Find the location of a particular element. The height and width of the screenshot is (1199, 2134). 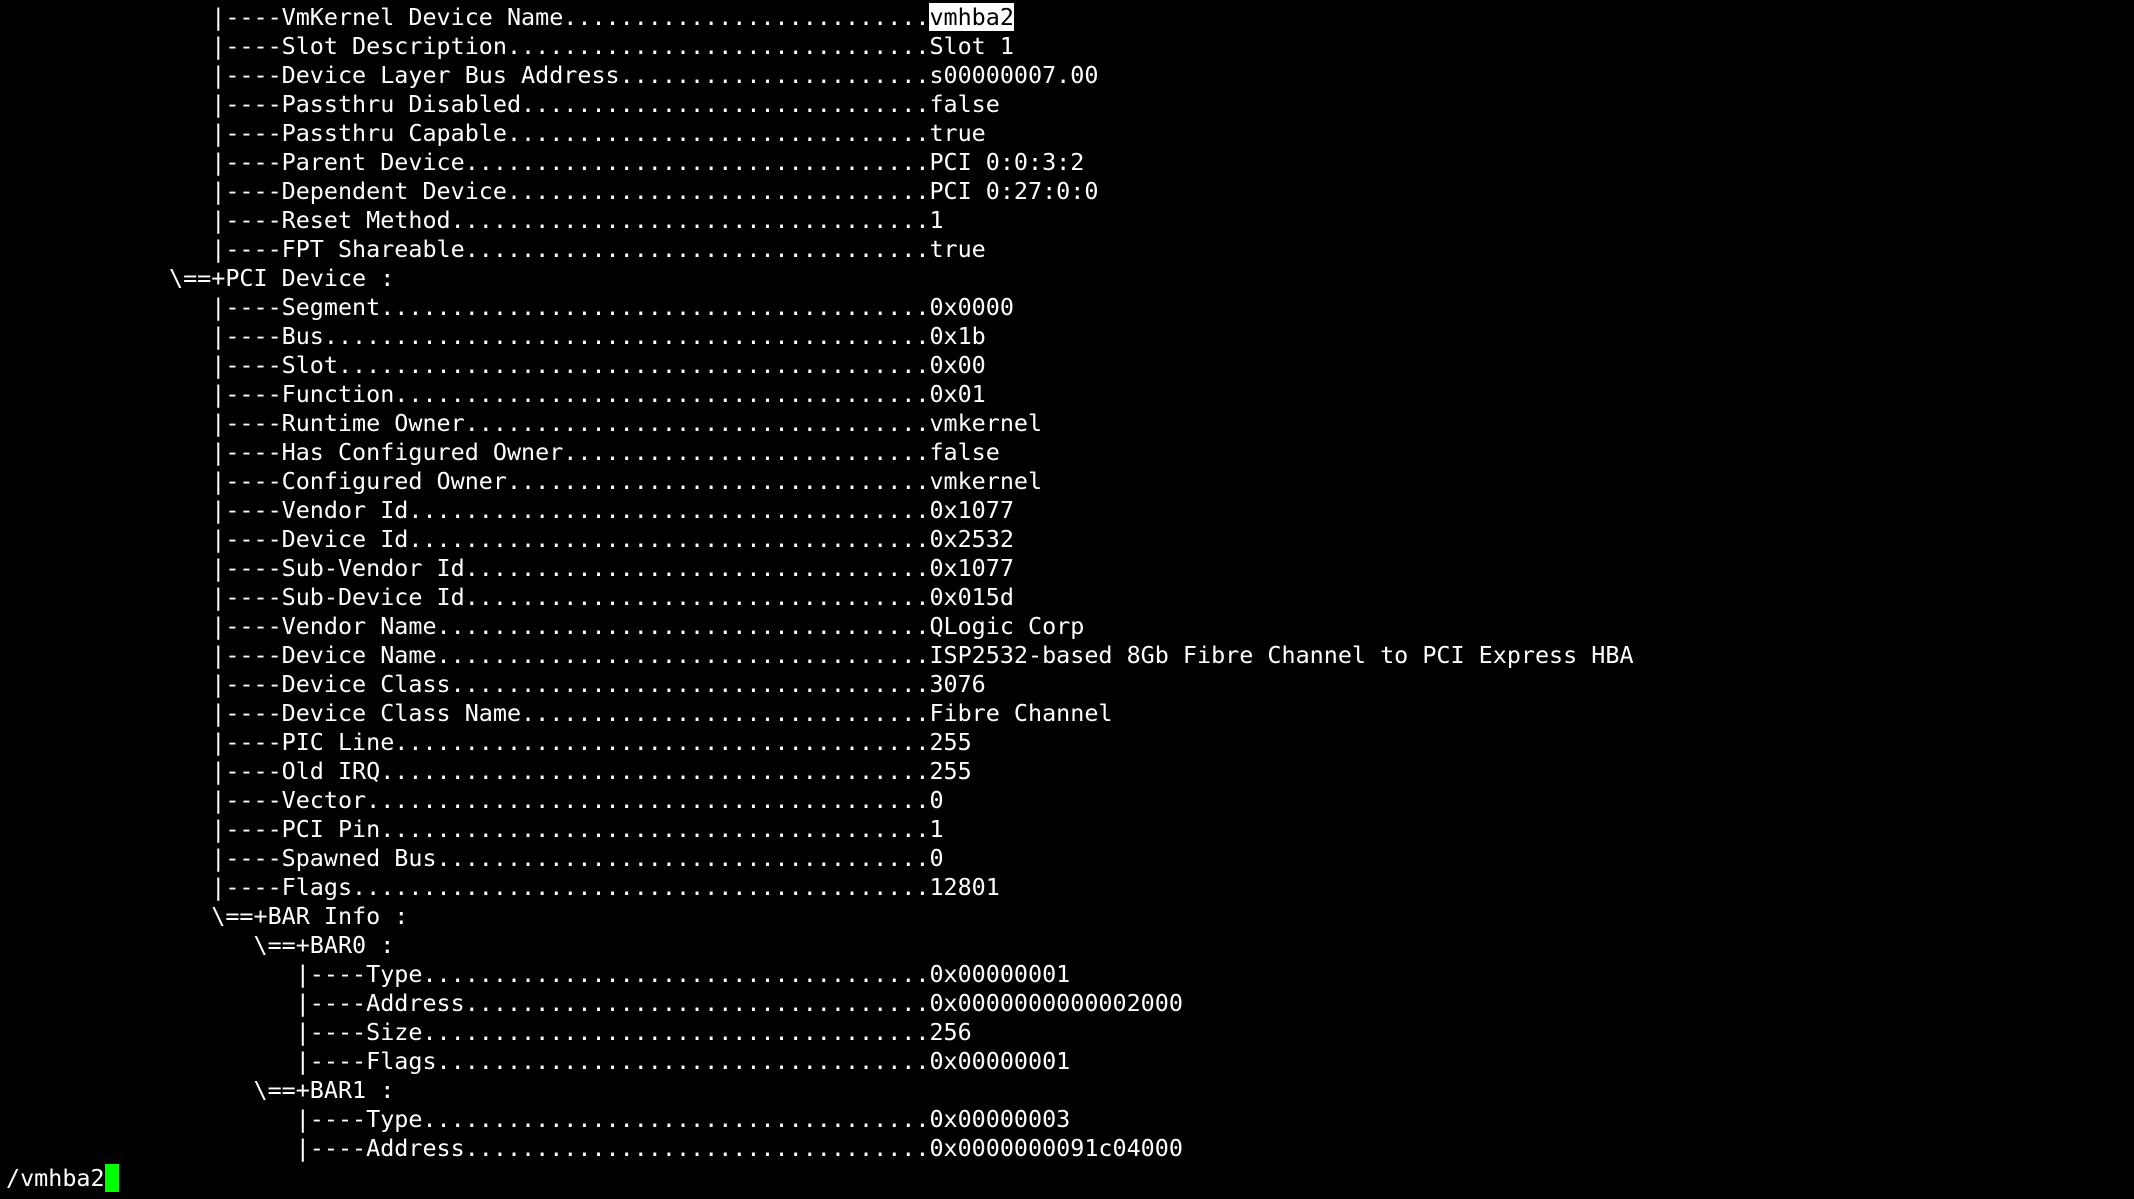

field-value: 12801 is located at coordinates (964, 887).